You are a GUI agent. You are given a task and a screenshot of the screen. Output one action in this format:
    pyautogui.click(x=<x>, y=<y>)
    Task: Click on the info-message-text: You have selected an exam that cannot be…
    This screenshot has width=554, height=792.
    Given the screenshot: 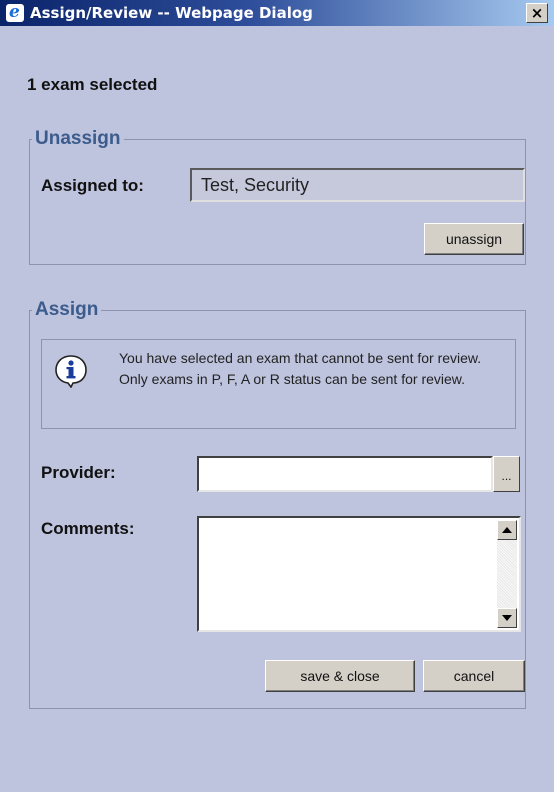 What is the action you would take?
    pyautogui.click(x=300, y=368)
    